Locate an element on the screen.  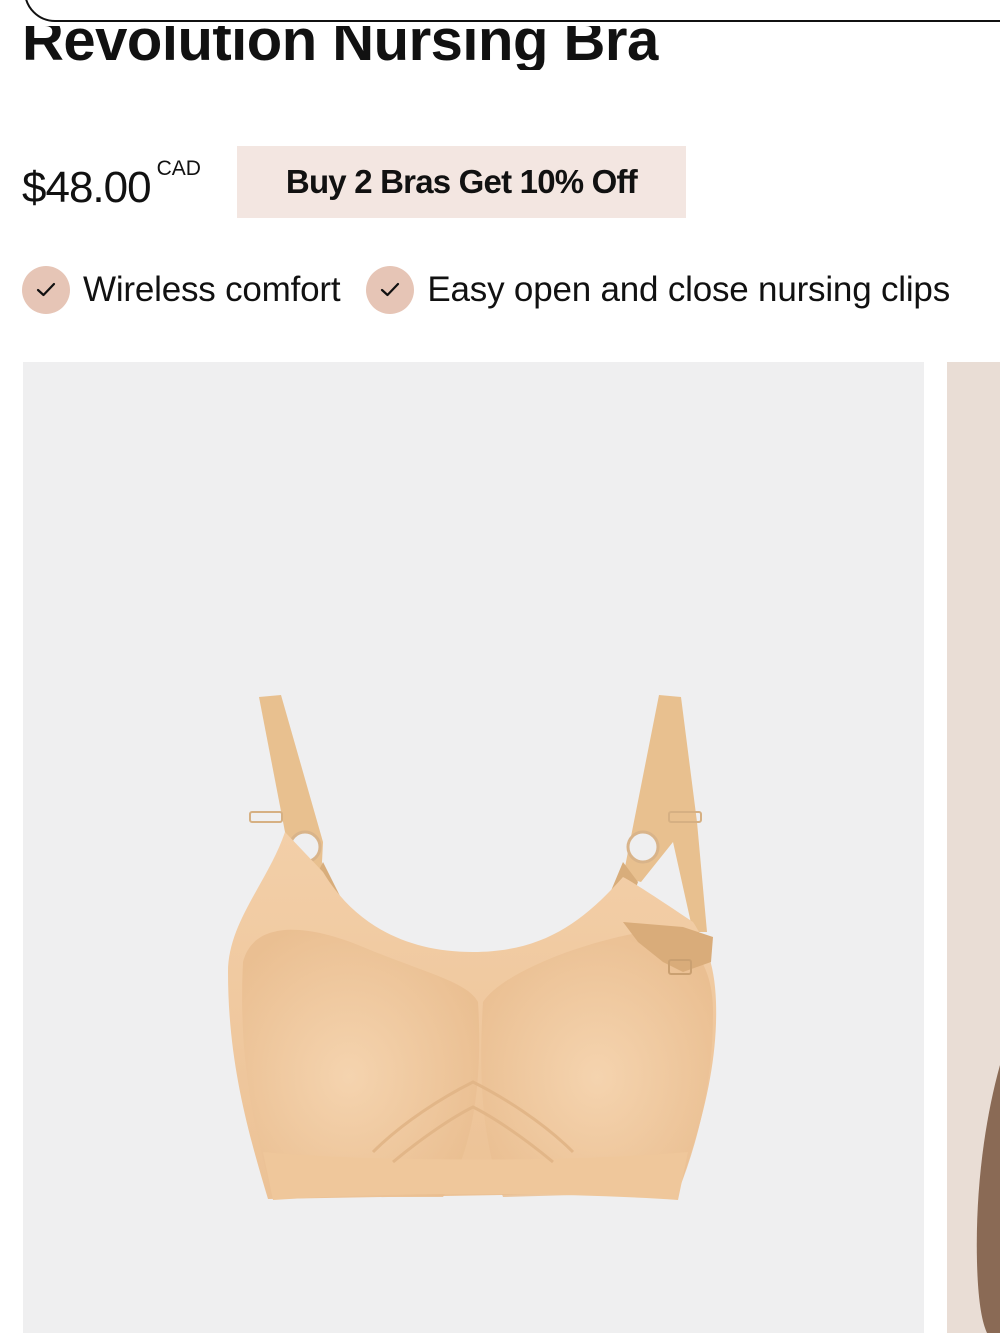
model-image-partial is located at coordinates (988, 1199).